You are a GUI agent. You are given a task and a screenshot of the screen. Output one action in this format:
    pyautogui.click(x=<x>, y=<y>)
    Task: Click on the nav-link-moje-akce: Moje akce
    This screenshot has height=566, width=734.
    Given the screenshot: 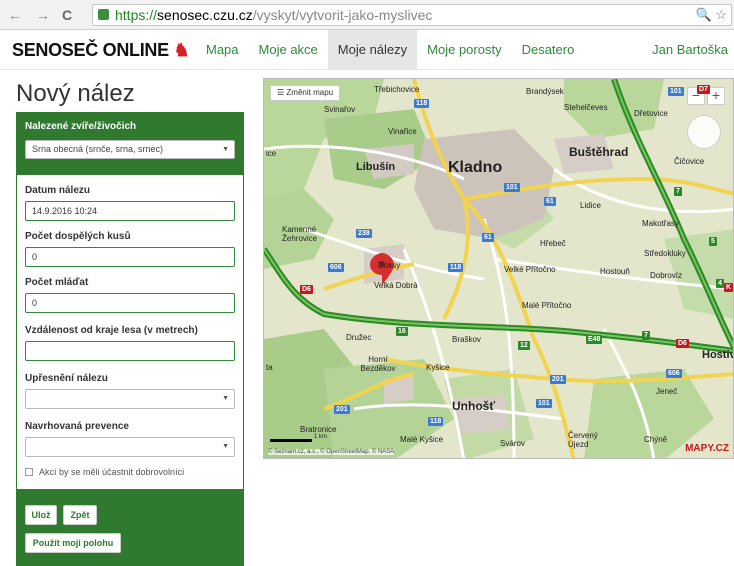 What is the action you would take?
    pyautogui.click(x=288, y=50)
    